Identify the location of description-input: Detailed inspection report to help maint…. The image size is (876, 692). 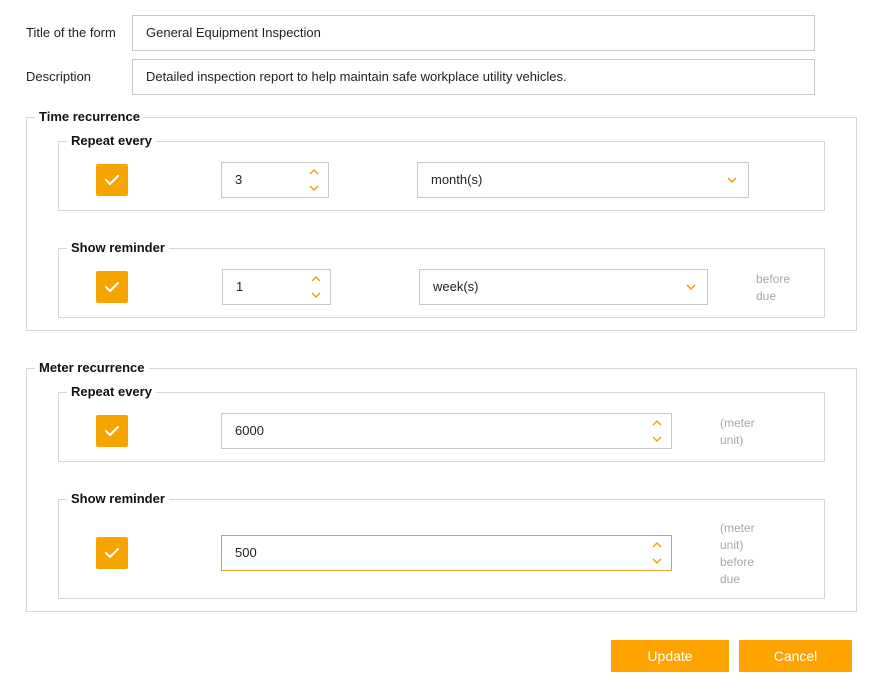
(473, 77).